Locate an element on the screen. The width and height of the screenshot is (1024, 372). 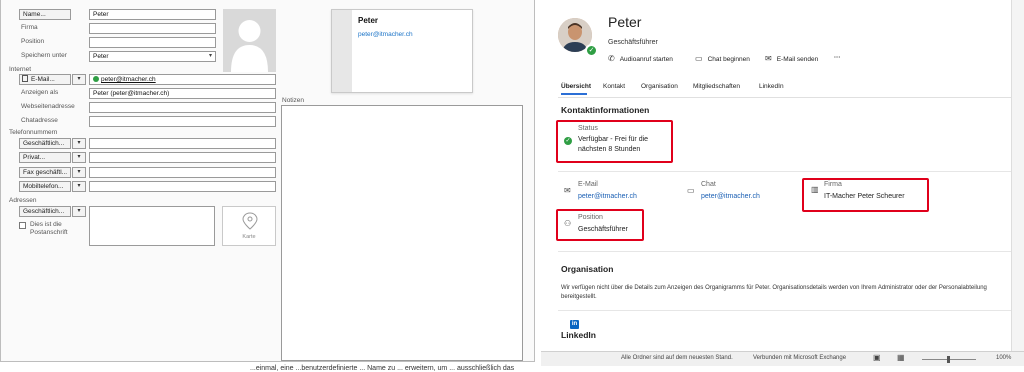
map-pin-icon is located at coordinates (250, 221).